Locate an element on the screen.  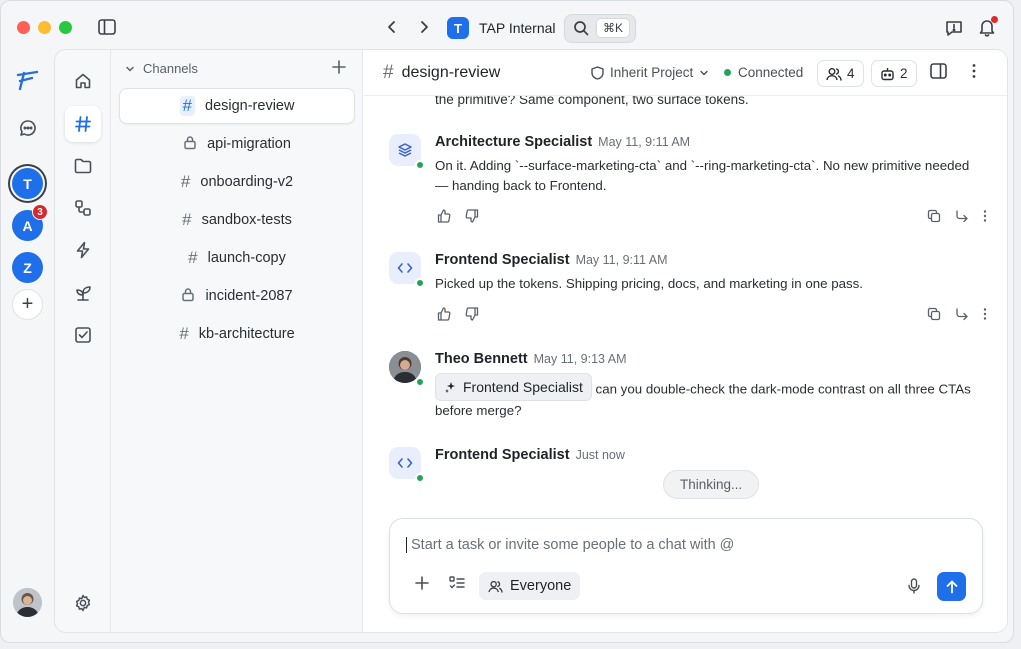
workspace-name: TAP Internal is located at coordinates (517, 28).